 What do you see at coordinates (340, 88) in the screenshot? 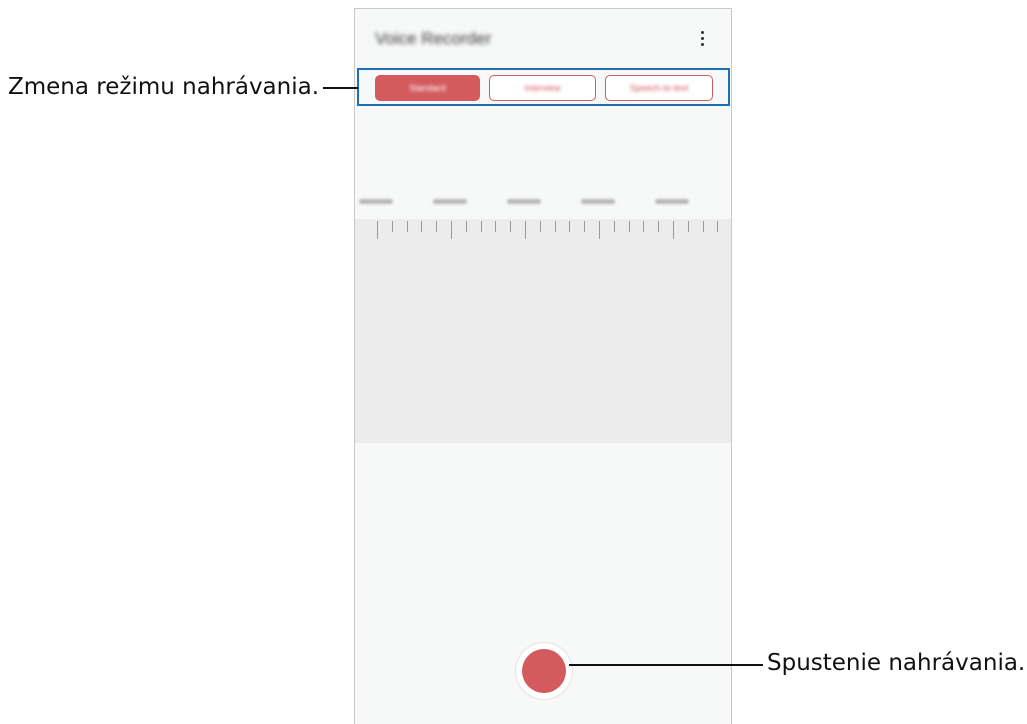
I see `callout-mode-line` at bounding box center [340, 88].